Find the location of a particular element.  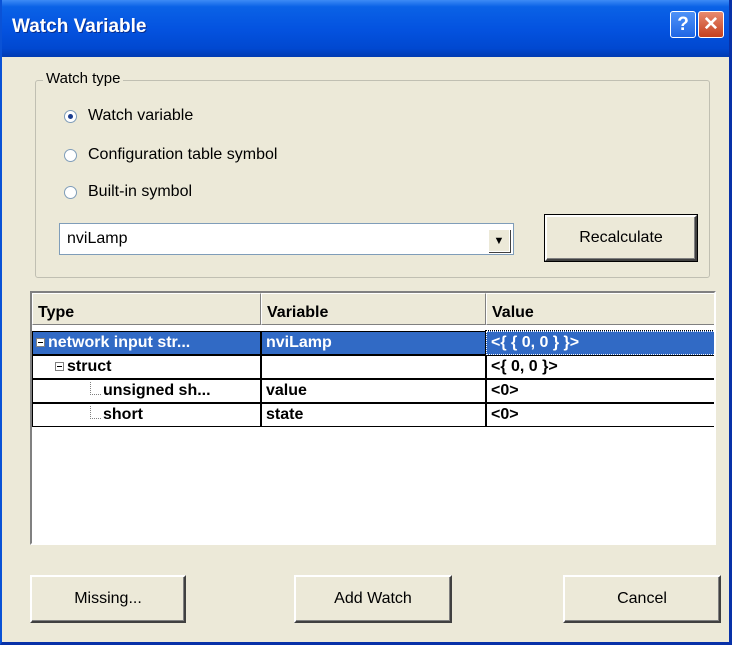

add-watch-button: Add Watch is located at coordinates (373, 599).